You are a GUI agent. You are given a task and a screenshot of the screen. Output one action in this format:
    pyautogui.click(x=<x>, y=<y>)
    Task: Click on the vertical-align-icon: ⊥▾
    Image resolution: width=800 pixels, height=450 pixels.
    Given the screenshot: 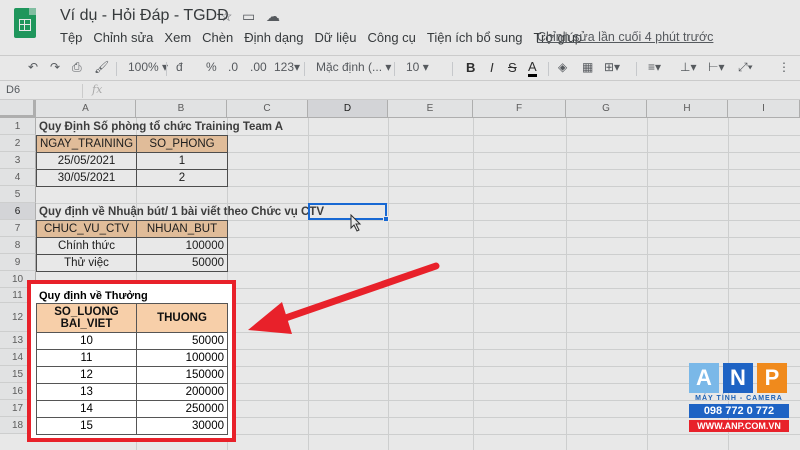 What is the action you would take?
    pyautogui.click(x=688, y=67)
    